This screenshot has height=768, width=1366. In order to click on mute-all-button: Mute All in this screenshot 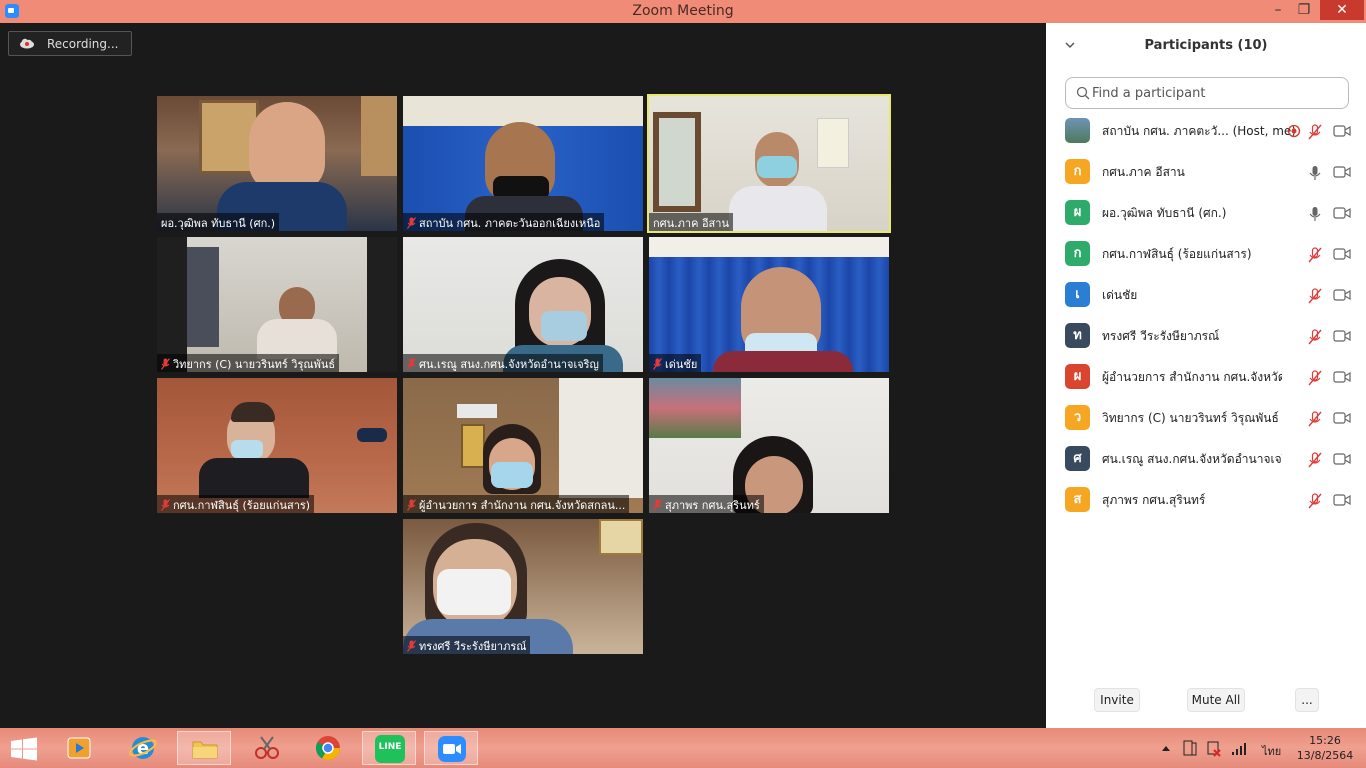, I will do `click(1216, 700)`.